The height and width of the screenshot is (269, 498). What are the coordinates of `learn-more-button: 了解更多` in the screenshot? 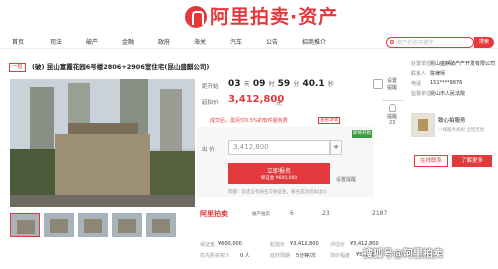 It's located at (472, 161).